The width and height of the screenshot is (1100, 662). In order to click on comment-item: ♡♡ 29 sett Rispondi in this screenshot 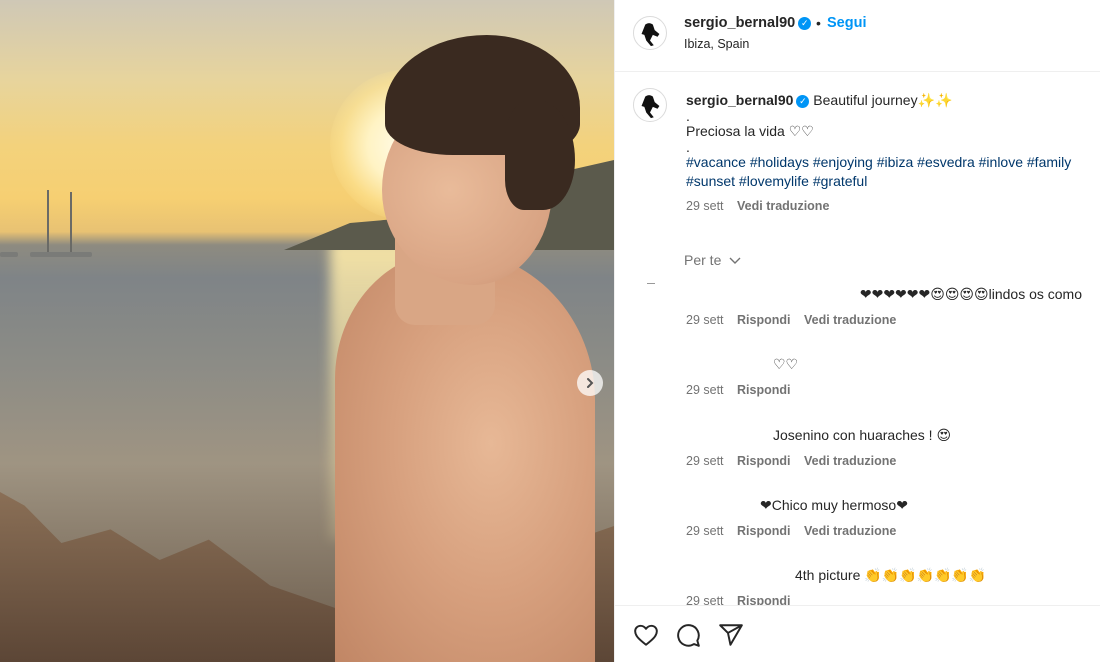, I will do `click(891, 376)`.